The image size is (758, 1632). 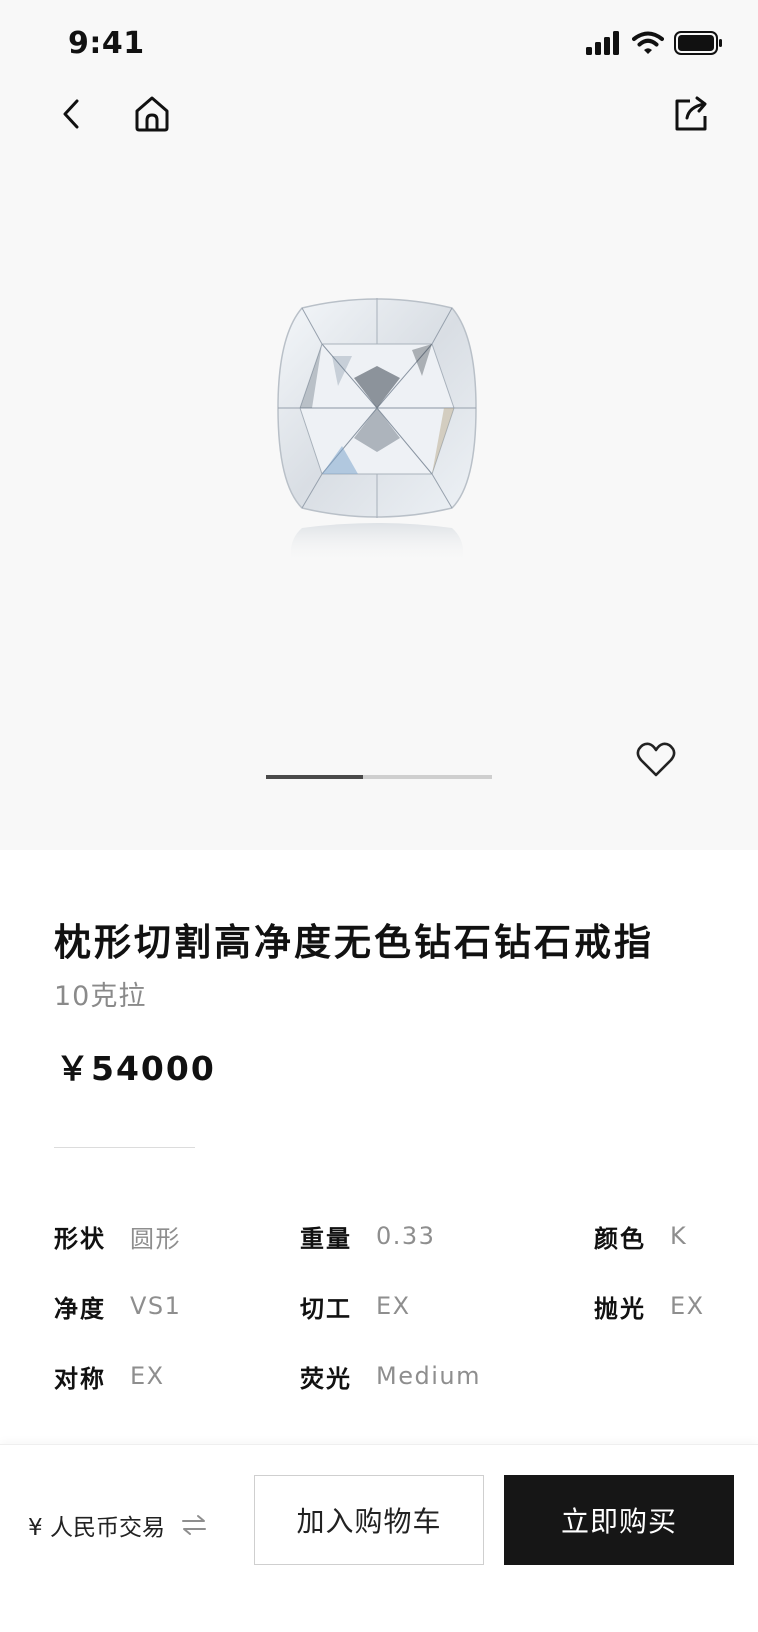 What do you see at coordinates (367, 1236) in the screenshot?
I see `spec-weight: 重量 0.33` at bounding box center [367, 1236].